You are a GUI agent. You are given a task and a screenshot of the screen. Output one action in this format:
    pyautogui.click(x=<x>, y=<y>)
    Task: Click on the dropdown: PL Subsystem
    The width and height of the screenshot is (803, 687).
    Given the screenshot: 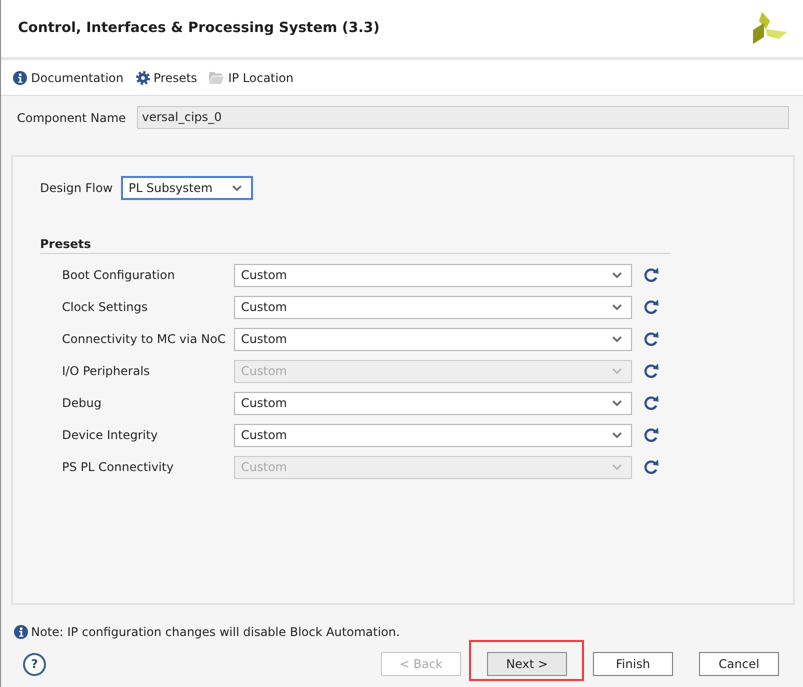 What is the action you would take?
    pyautogui.click(x=186, y=188)
    